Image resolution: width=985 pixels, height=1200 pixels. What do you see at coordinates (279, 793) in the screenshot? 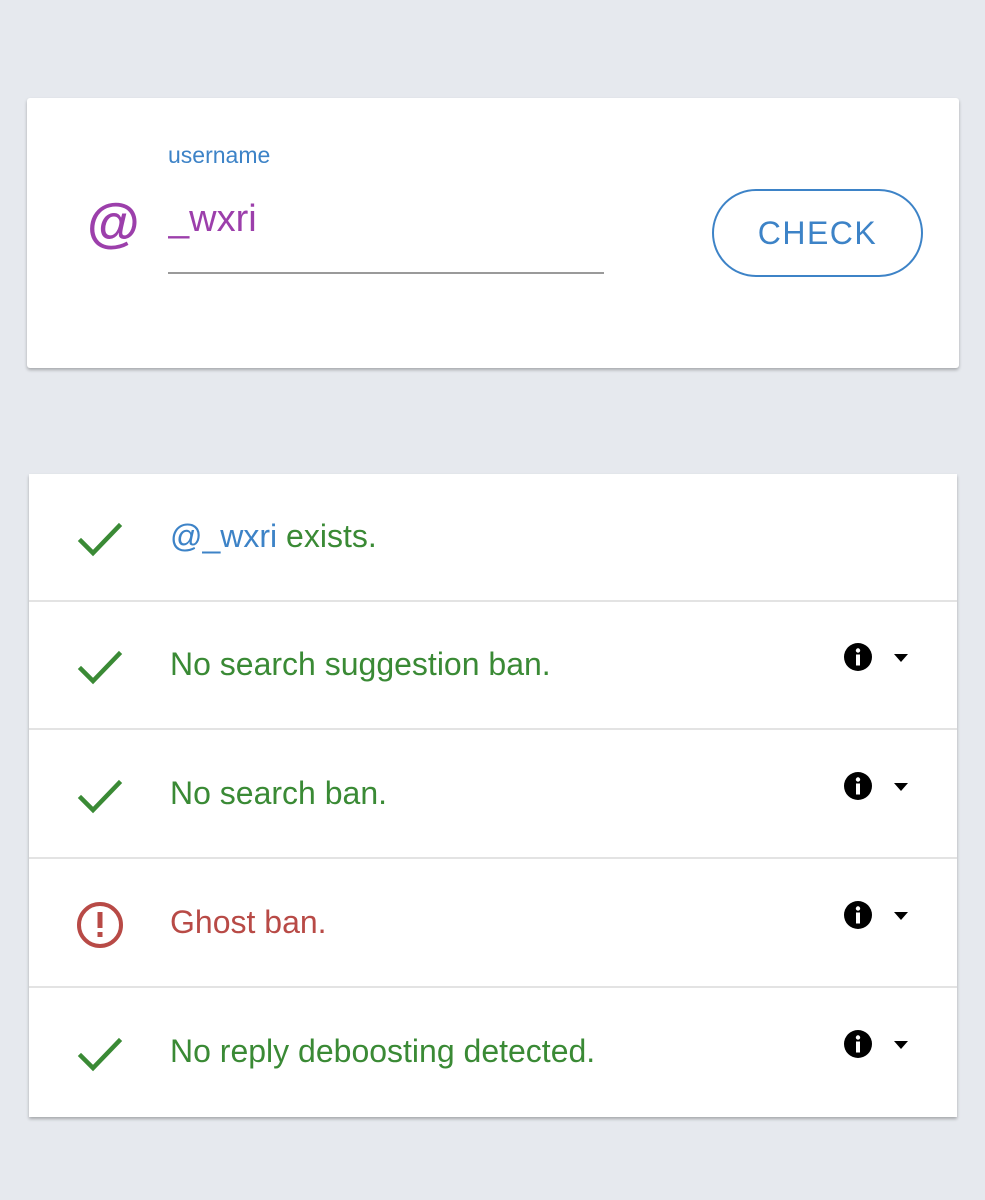
I see `result-text: No search ban.` at bounding box center [279, 793].